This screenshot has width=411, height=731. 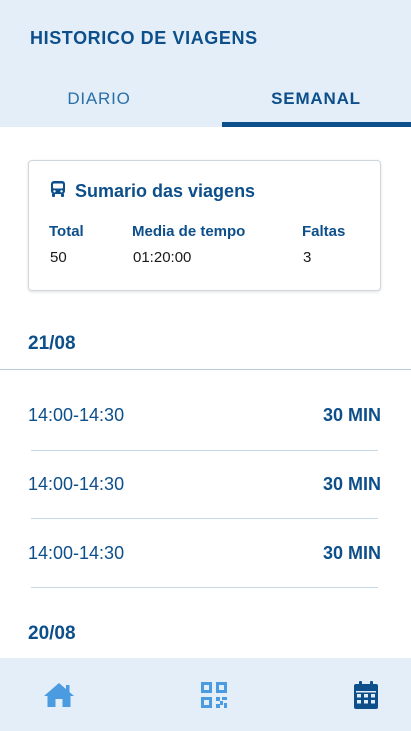 I want to click on summary-title: Sumario das viagens, so click(x=165, y=191).